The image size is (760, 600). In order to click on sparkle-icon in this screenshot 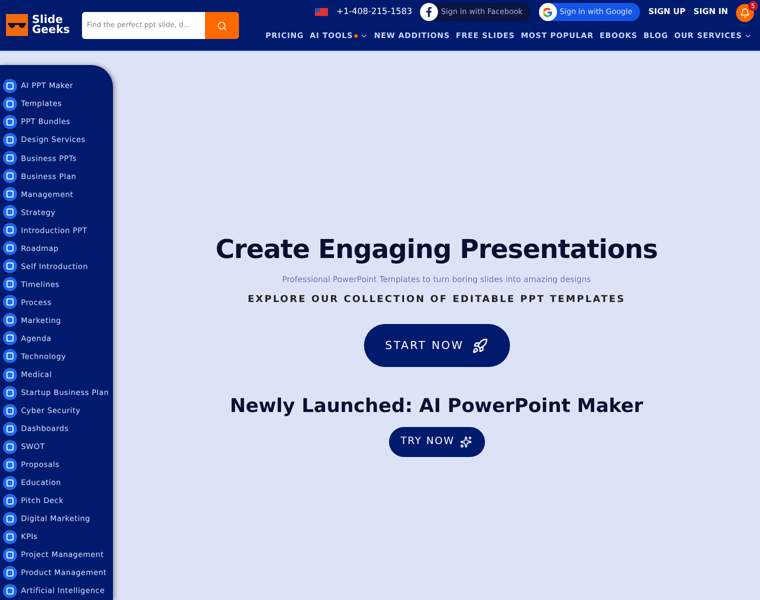, I will do `click(466, 442)`.